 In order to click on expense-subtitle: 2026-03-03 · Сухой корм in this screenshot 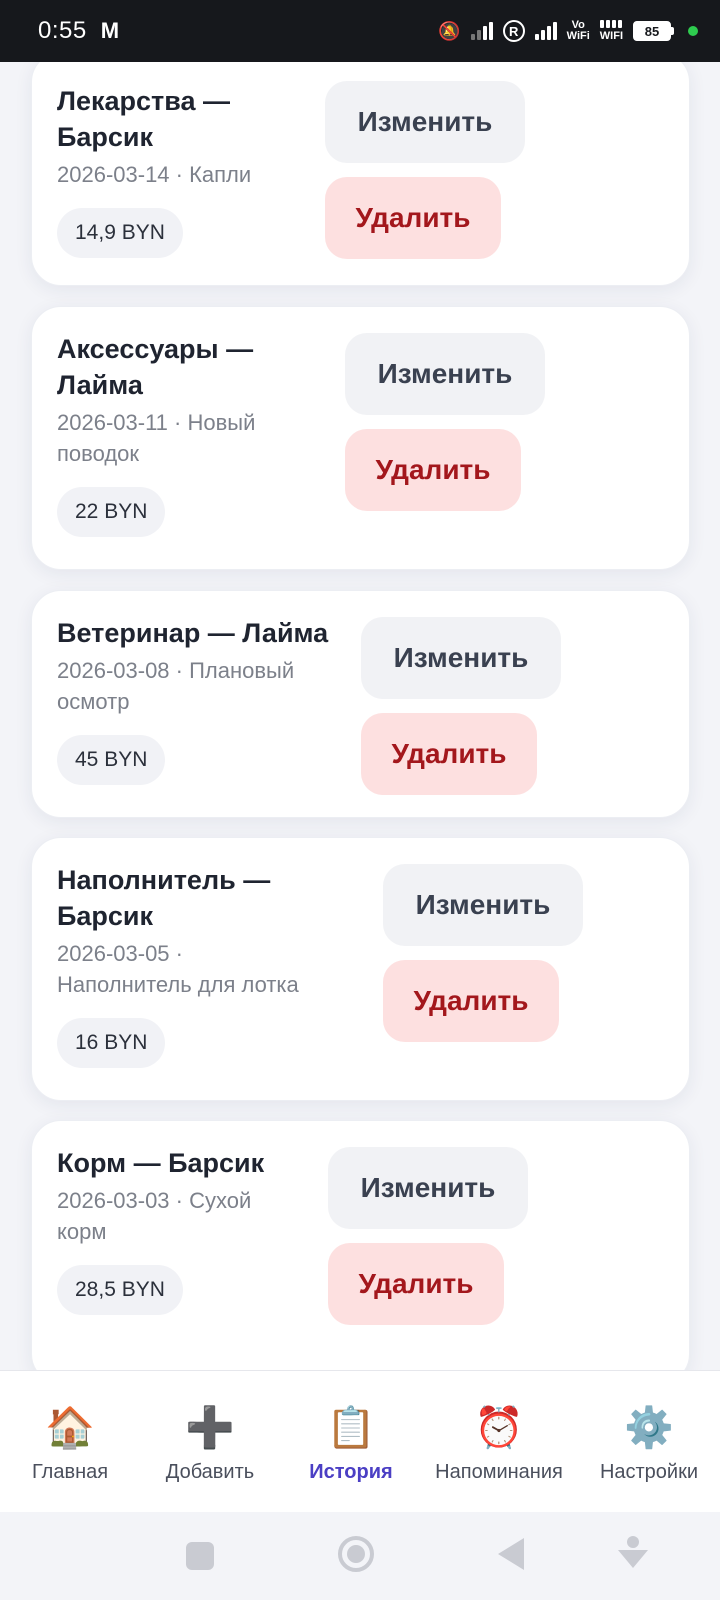, I will do `click(154, 1216)`.